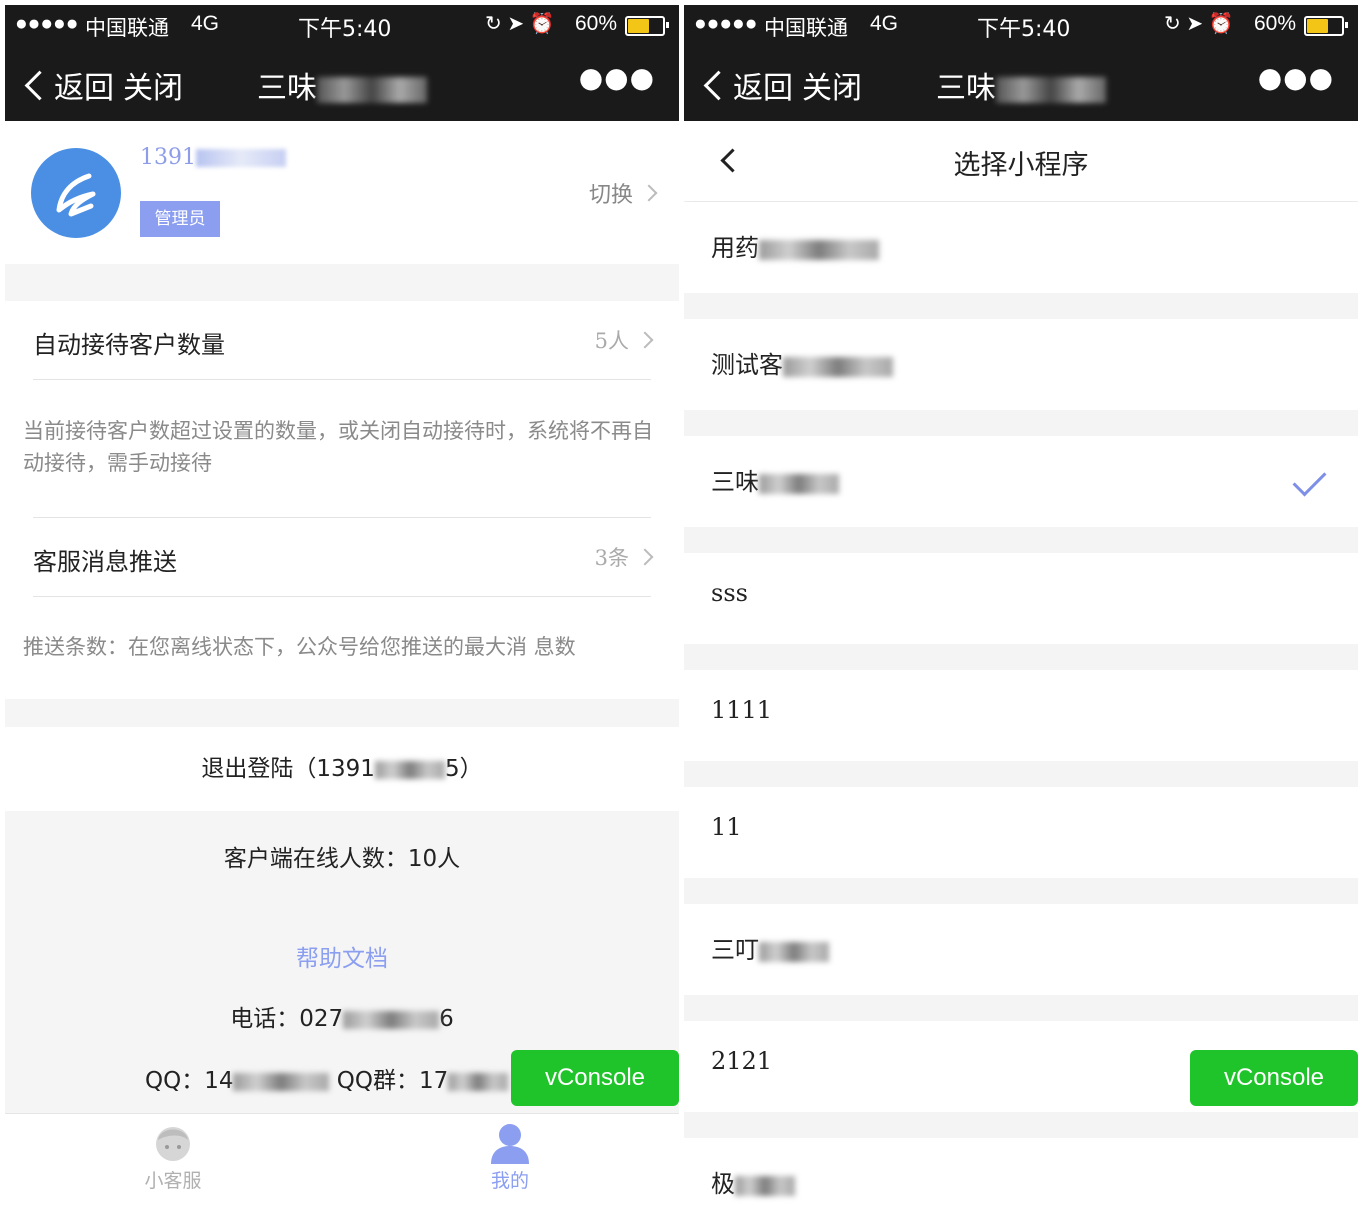  I want to click on role-badge: 管理员, so click(180, 219).